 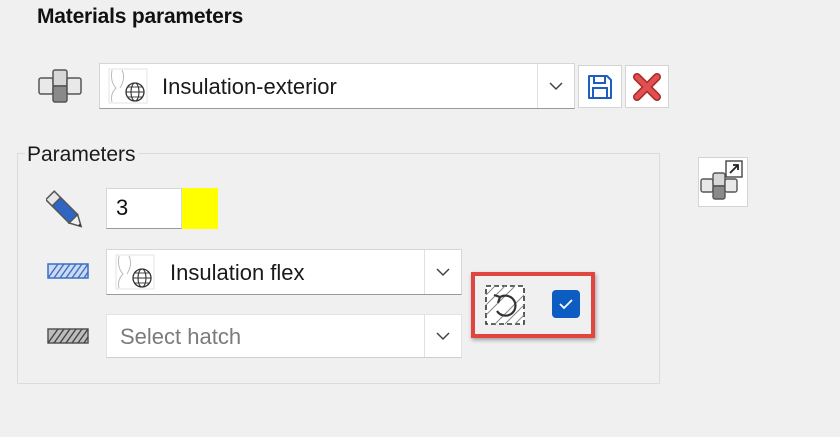 What do you see at coordinates (284, 336) in the screenshot?
I see `hatch-secondary-select: Select hatch` at bounding box center [284, 336].